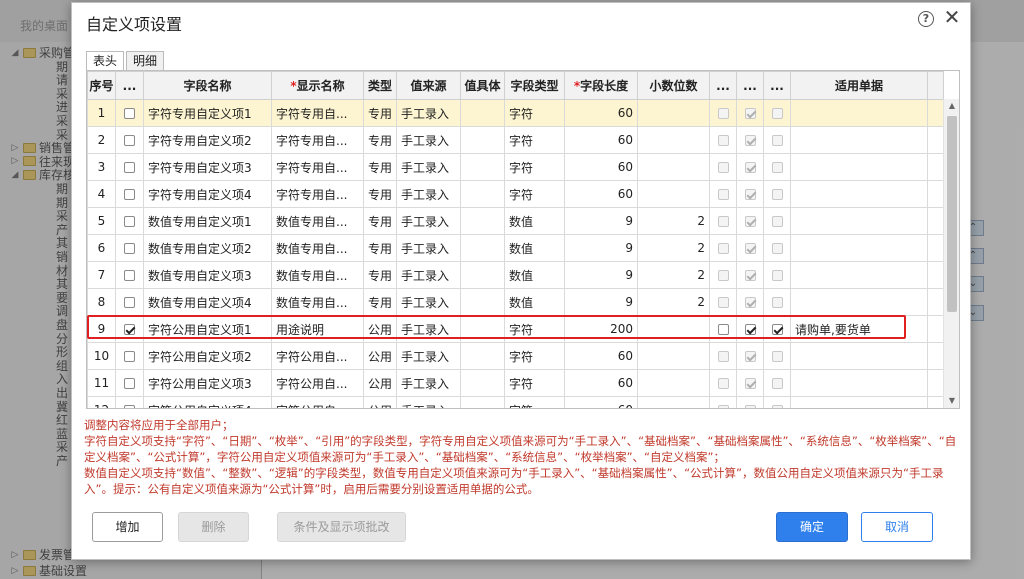 Image resolution: width=1024 pixels, height=579 pixels. I want to click on ok-button: 确定, so click(812, 527).